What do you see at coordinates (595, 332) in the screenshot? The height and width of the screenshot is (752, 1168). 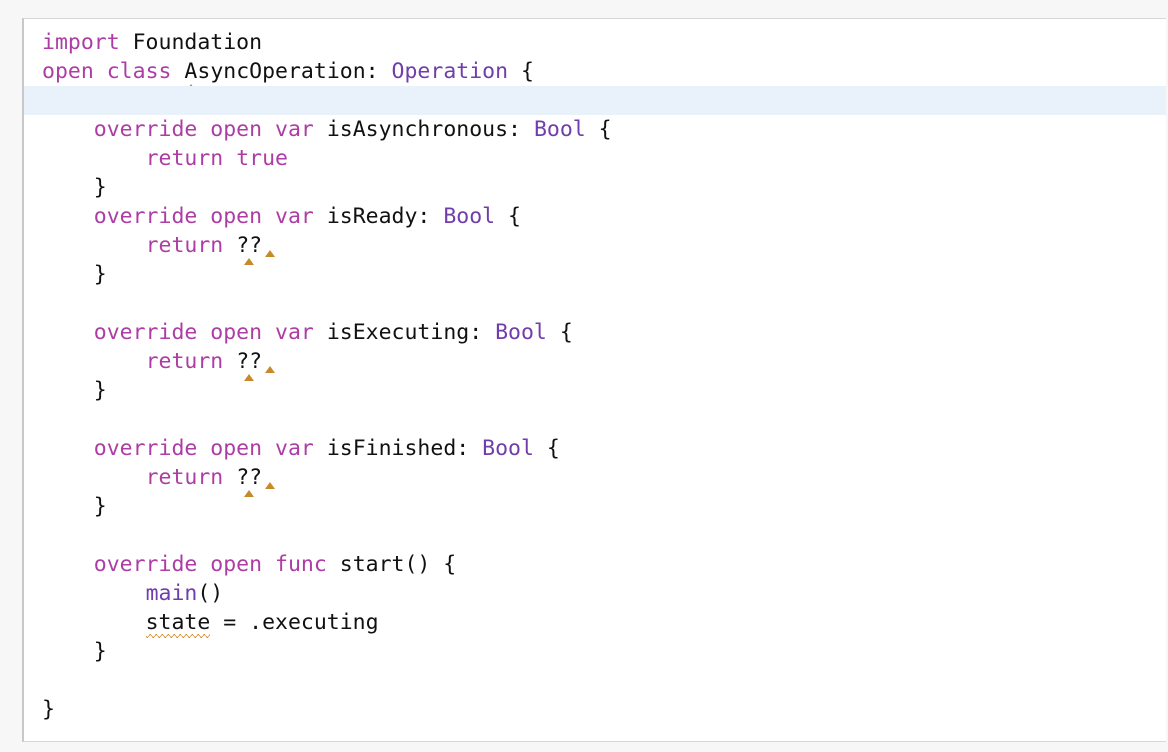 I see `code-line: override open var isExecuting: Bool {` at bounding box center [595, 332].